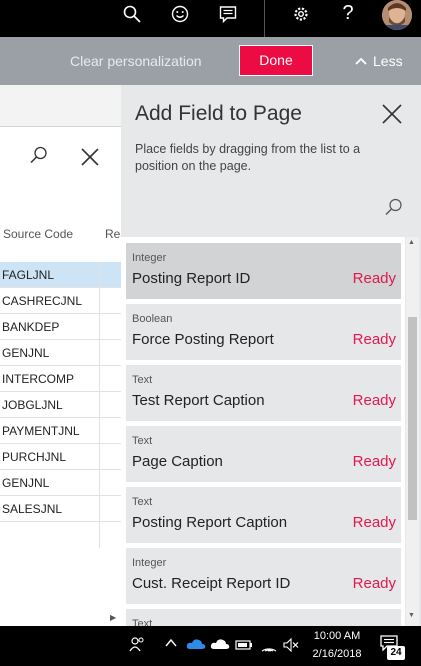 The height and width of the screenshot is (666, 421). What do you see at coordinates (65, 457) in the screenshot?
I see `table-row: PURCHJNL` at bounding box center [65, 457].